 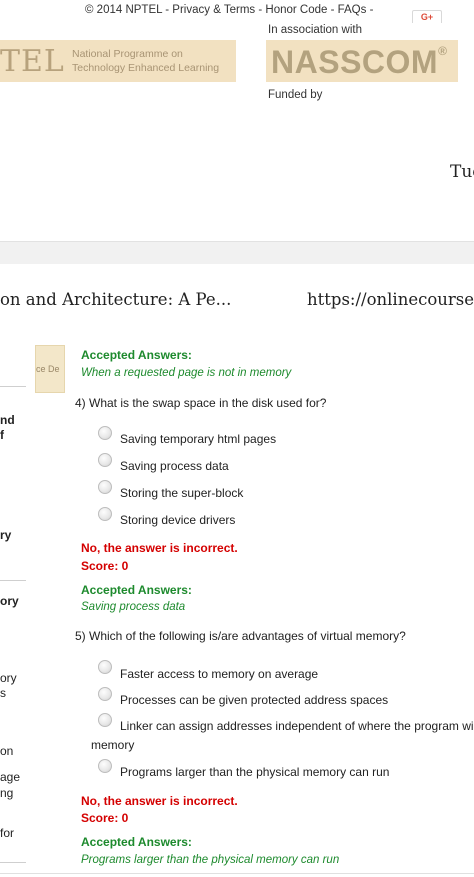 I want to click on google-plus-icon: G+, so click(x=427, y=16).